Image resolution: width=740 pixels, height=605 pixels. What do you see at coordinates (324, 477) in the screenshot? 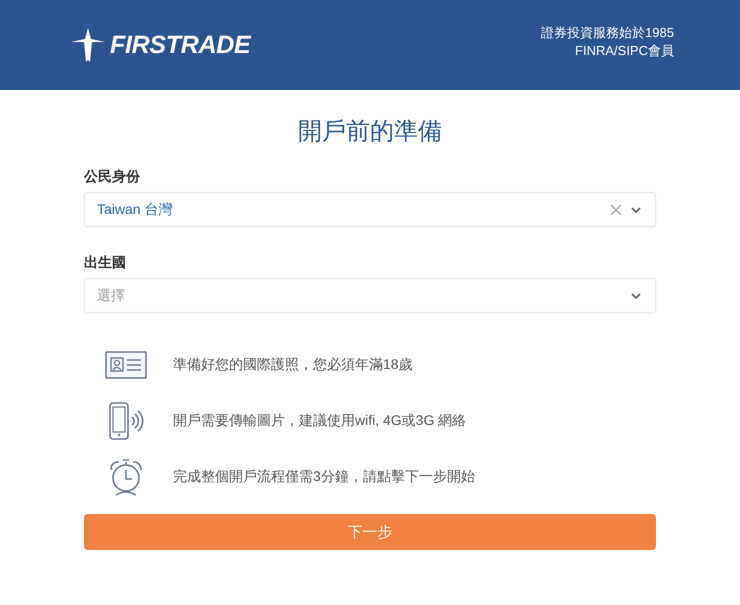
I see `requirement-text: 完成整個開戶流程僅需3分鐘，請點擊下一步開始` at bounding box center [324, 477].